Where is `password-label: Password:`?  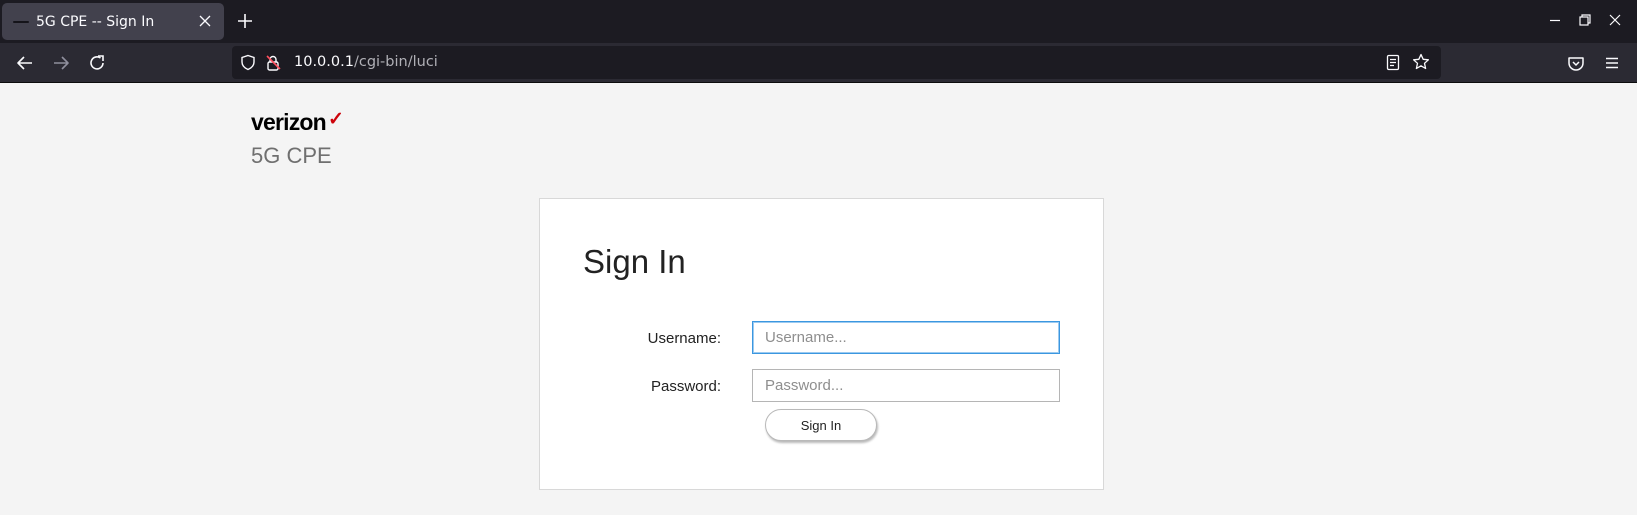
password-label: Password: is located at coordinates (685, 386).